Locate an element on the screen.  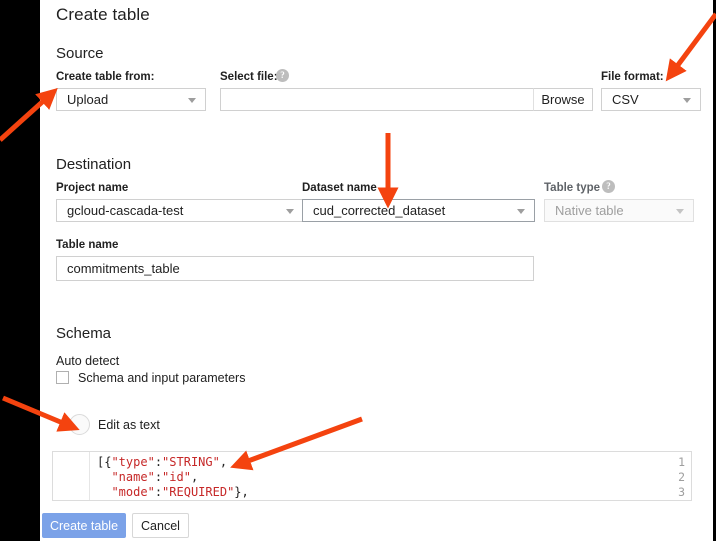
help-icon-select-file: ? is located at coordinates (282, 75).